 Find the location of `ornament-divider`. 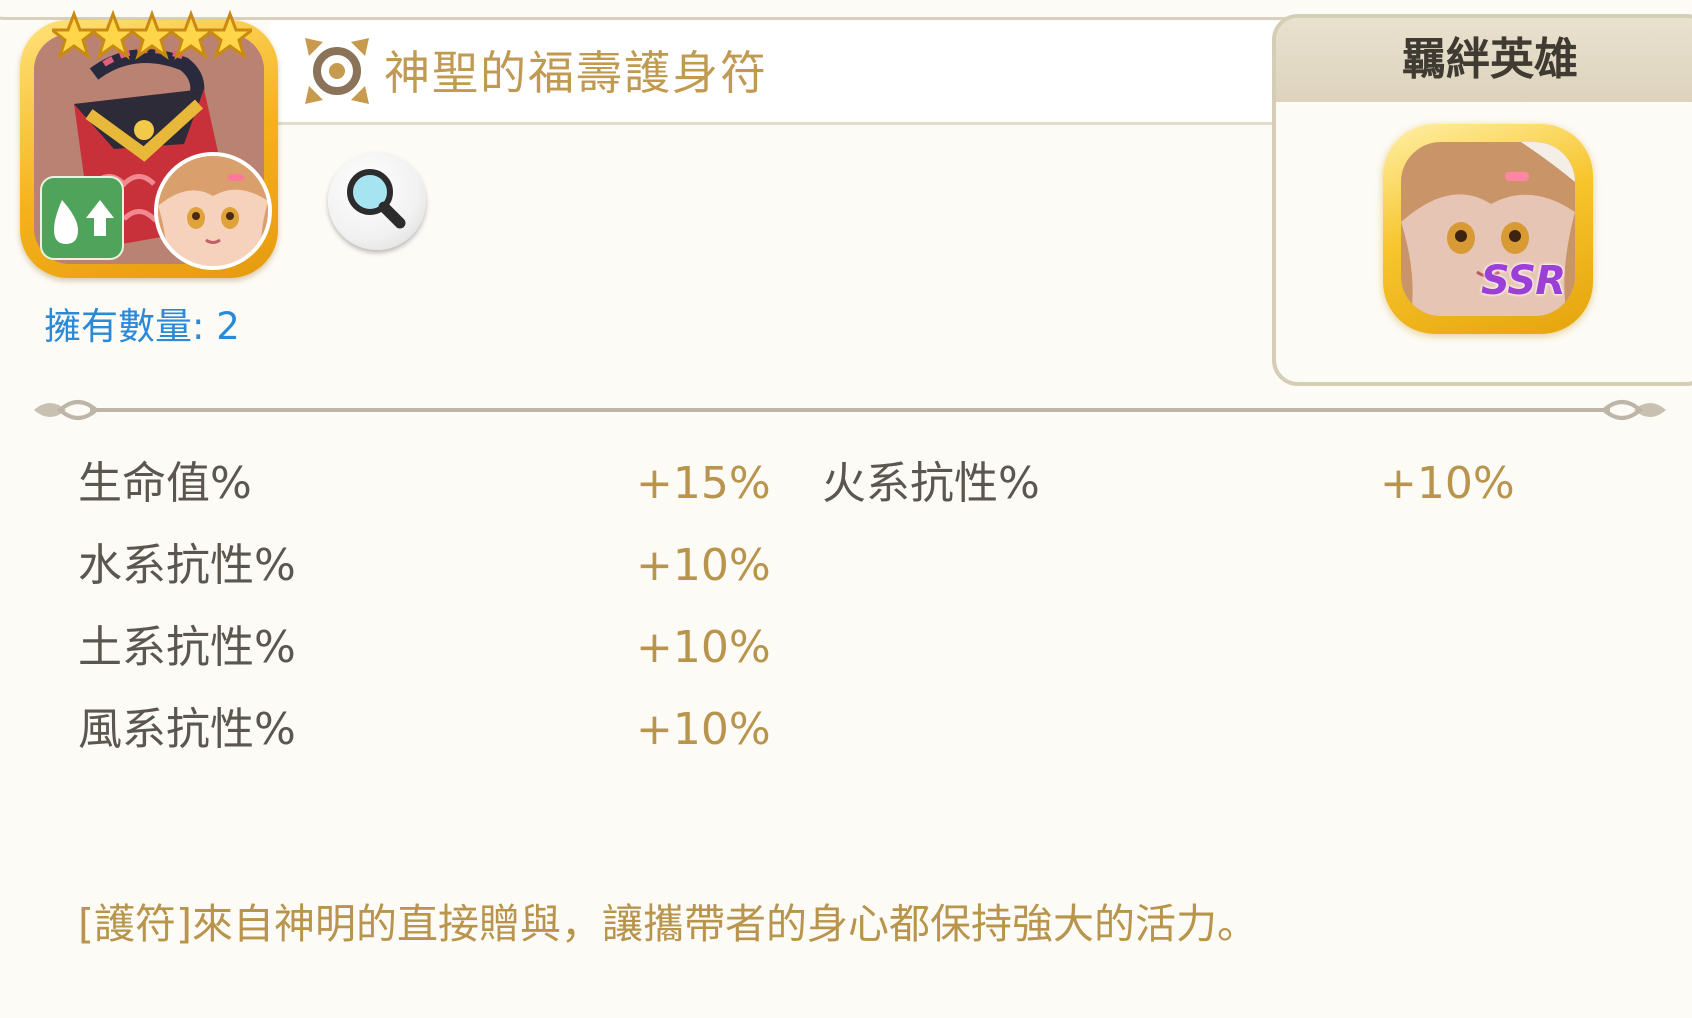

ornament-divider is located at coordinates (850, 410).